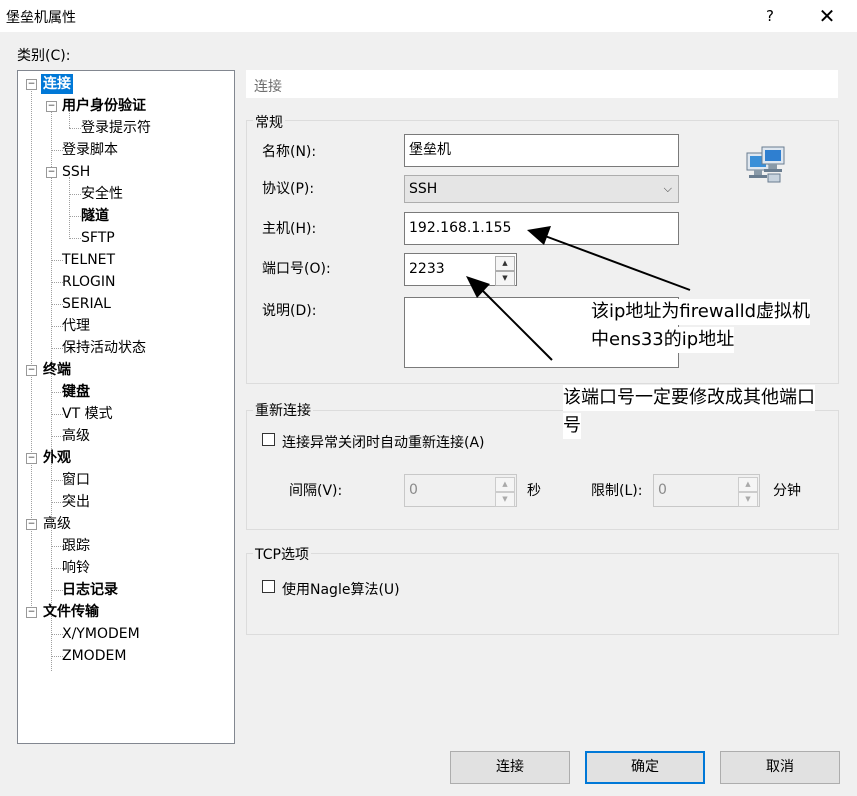  What do you see at coordinates (510, 767) in the screenshot?
I see `connect-button: 连接` at bounding box center [510, 767].